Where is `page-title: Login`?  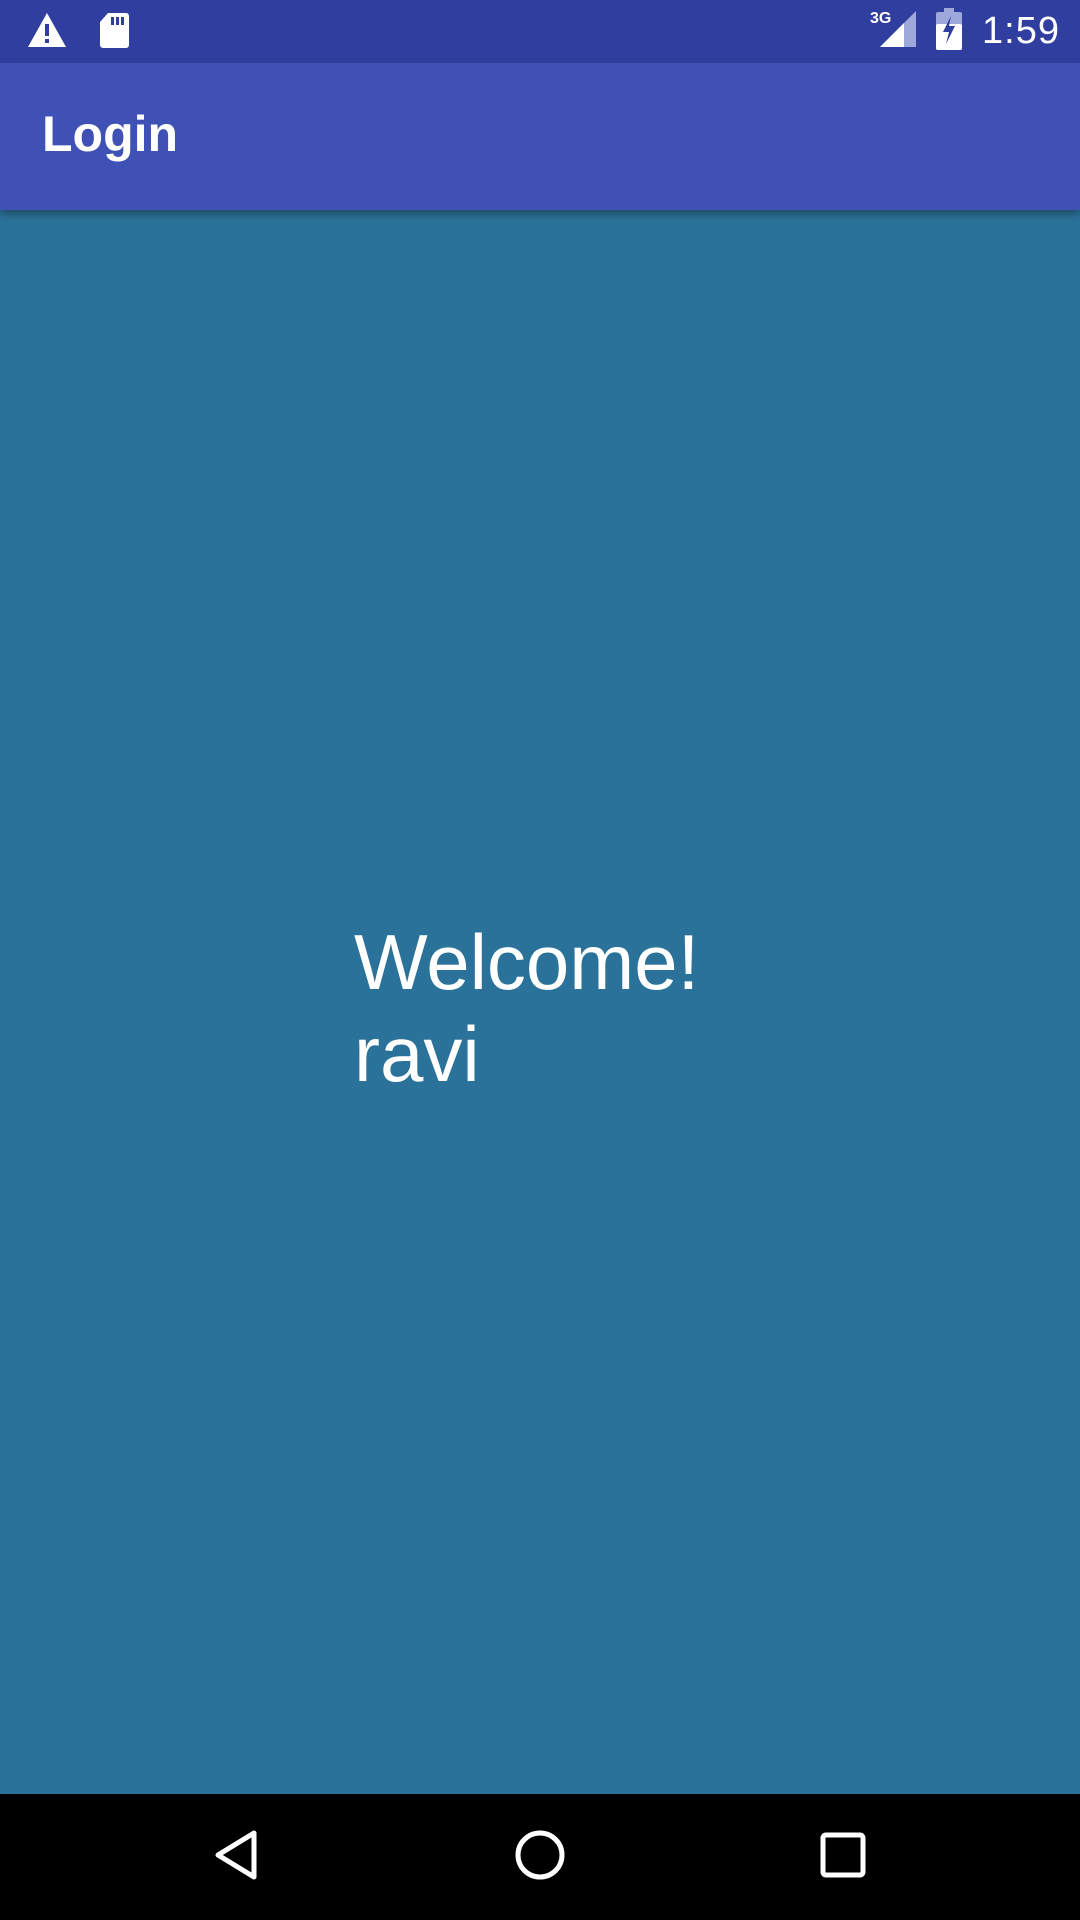 page-title: Login is located at coordinates (110, 134).